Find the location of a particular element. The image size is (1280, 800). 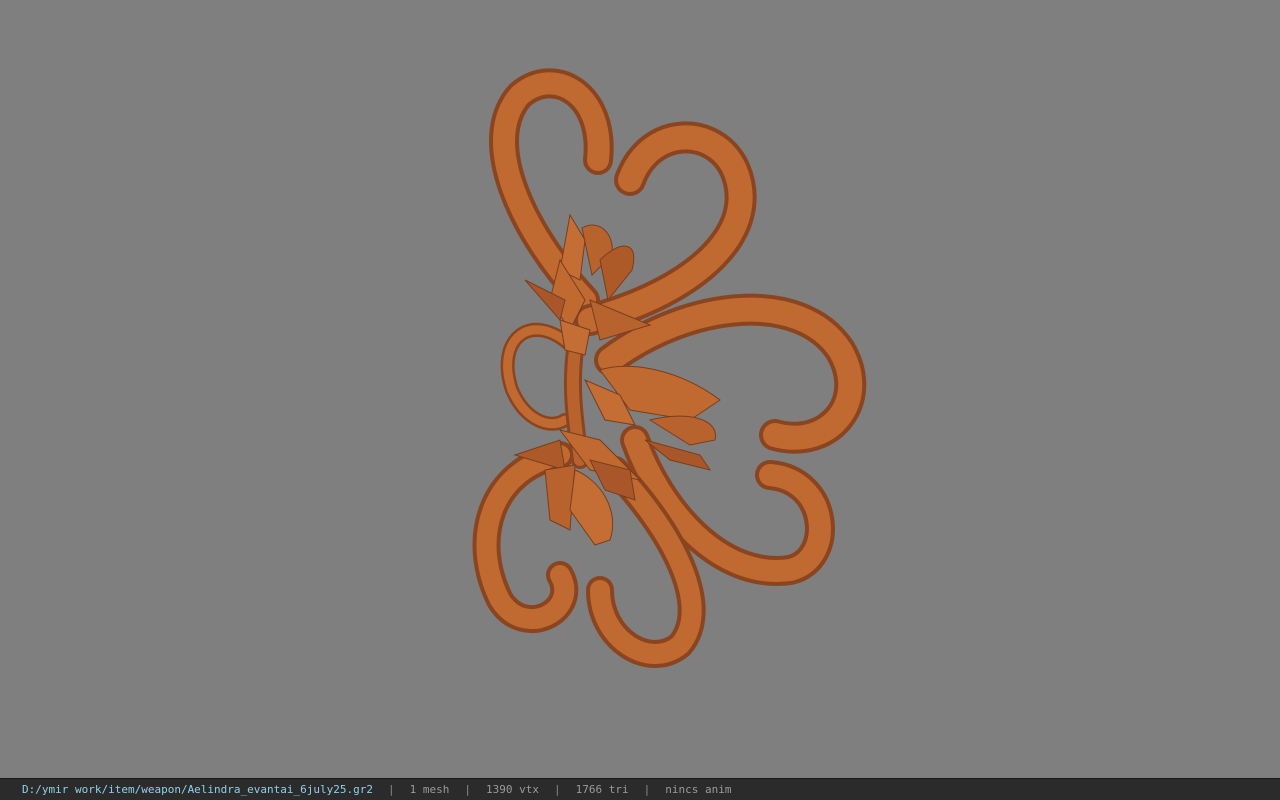

triangle-count: 1766 tri is located at coordinates (602, 789).